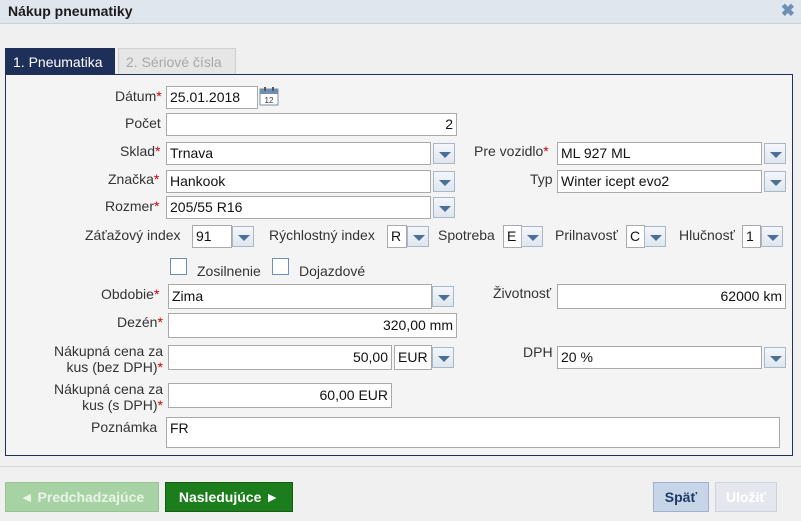 This screenshot has height=521, width=801. What do you see at coordinates (659, 357) in the screenshot?
I see `dph-select: 20 %` at bounding box center [659, 357].